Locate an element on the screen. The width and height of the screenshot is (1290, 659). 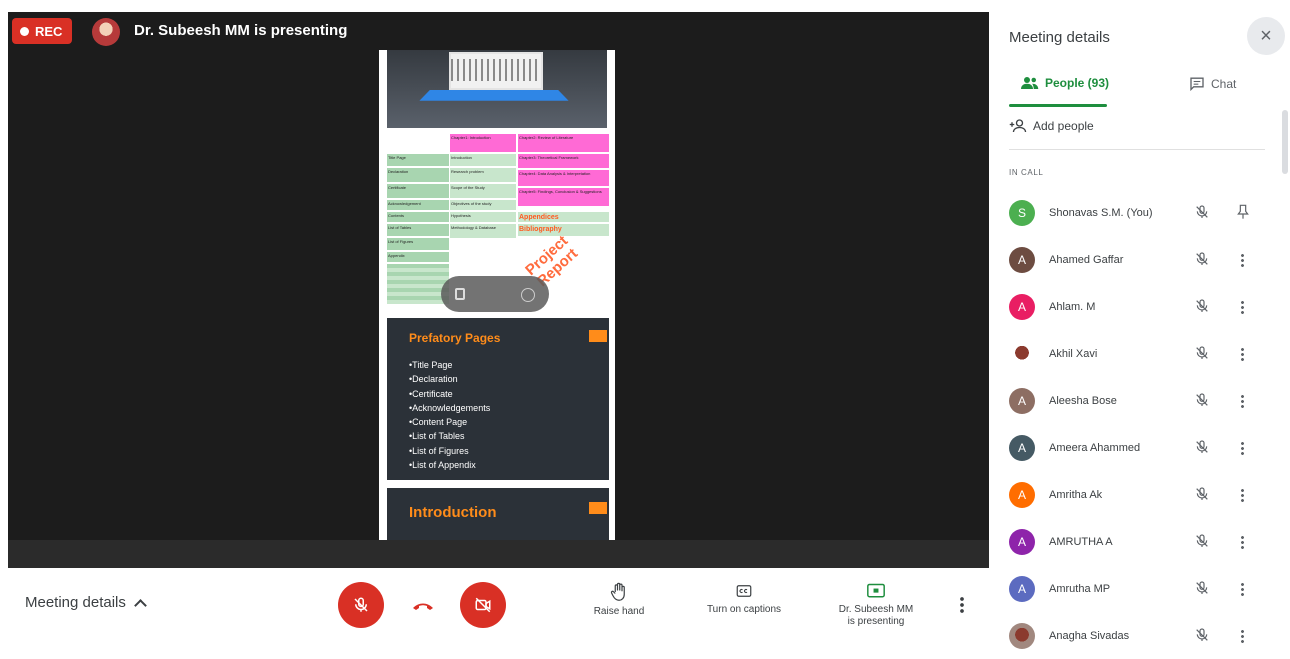
slide-laptop-image is located at coordinates (497, 89).